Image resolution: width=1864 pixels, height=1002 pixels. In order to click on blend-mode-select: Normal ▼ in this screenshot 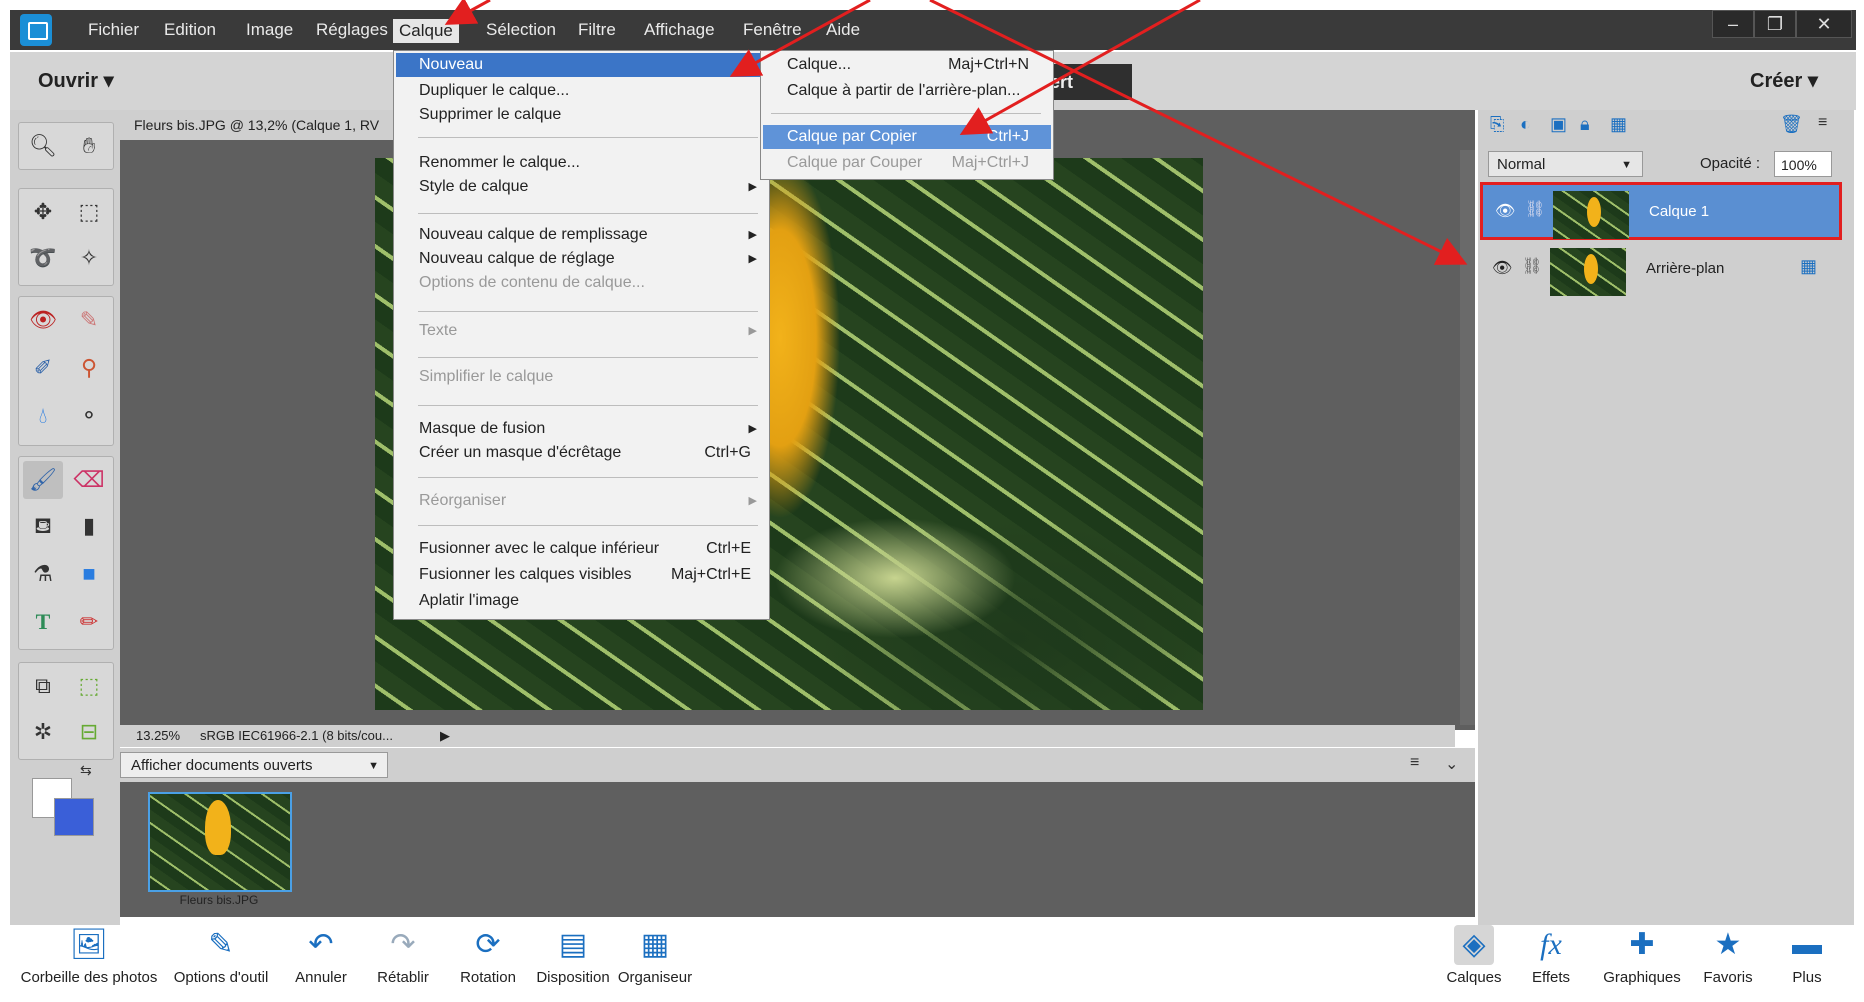, I will do `click(1565, 164)`.